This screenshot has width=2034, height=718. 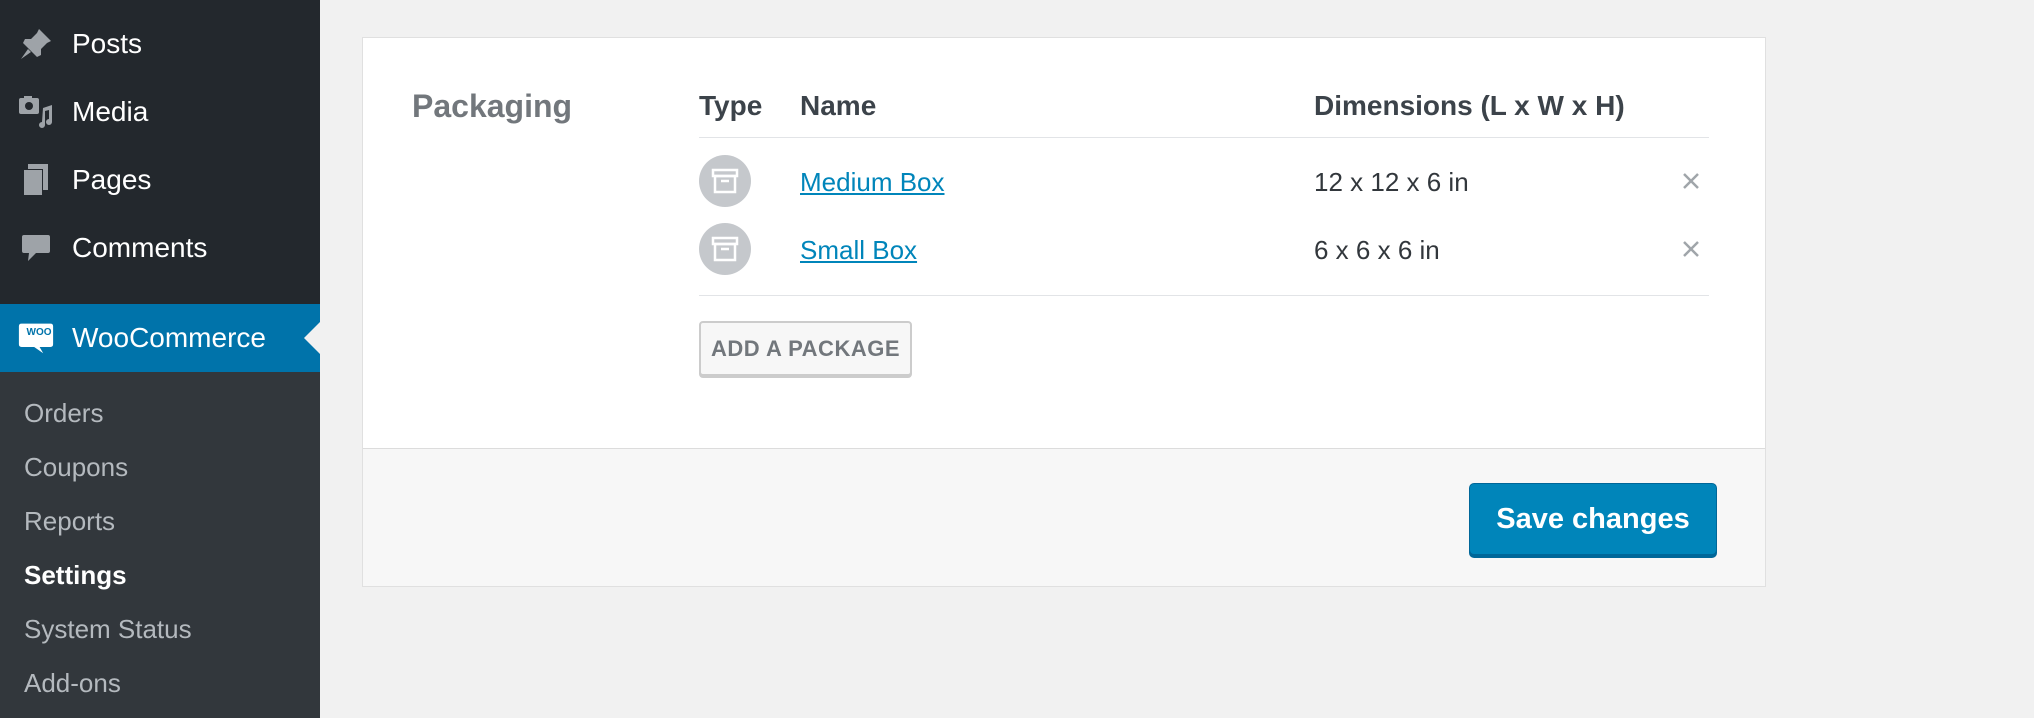 I want to click on submenu-orders: Orders, so click(x=63, y=413).